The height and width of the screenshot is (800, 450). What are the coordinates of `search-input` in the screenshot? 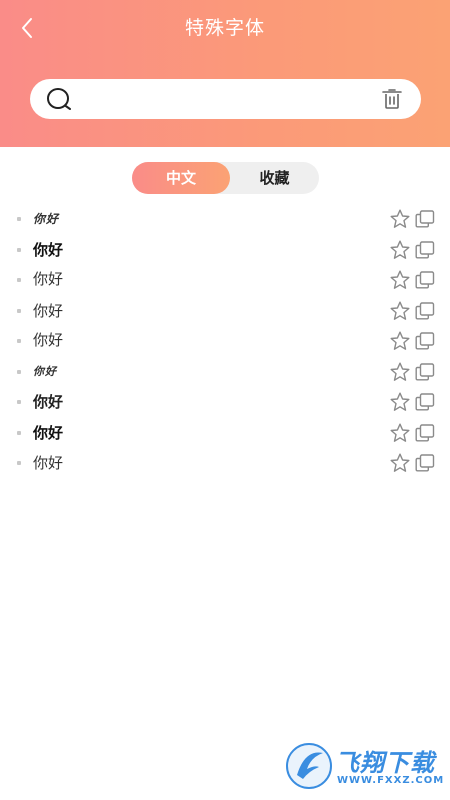 It's located at (227, 99).